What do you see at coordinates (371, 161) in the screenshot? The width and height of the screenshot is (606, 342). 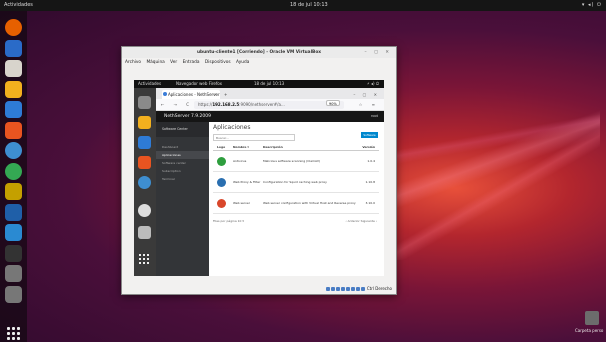 I see `app-version: 1.0.4` at bounding box center [371, 161].